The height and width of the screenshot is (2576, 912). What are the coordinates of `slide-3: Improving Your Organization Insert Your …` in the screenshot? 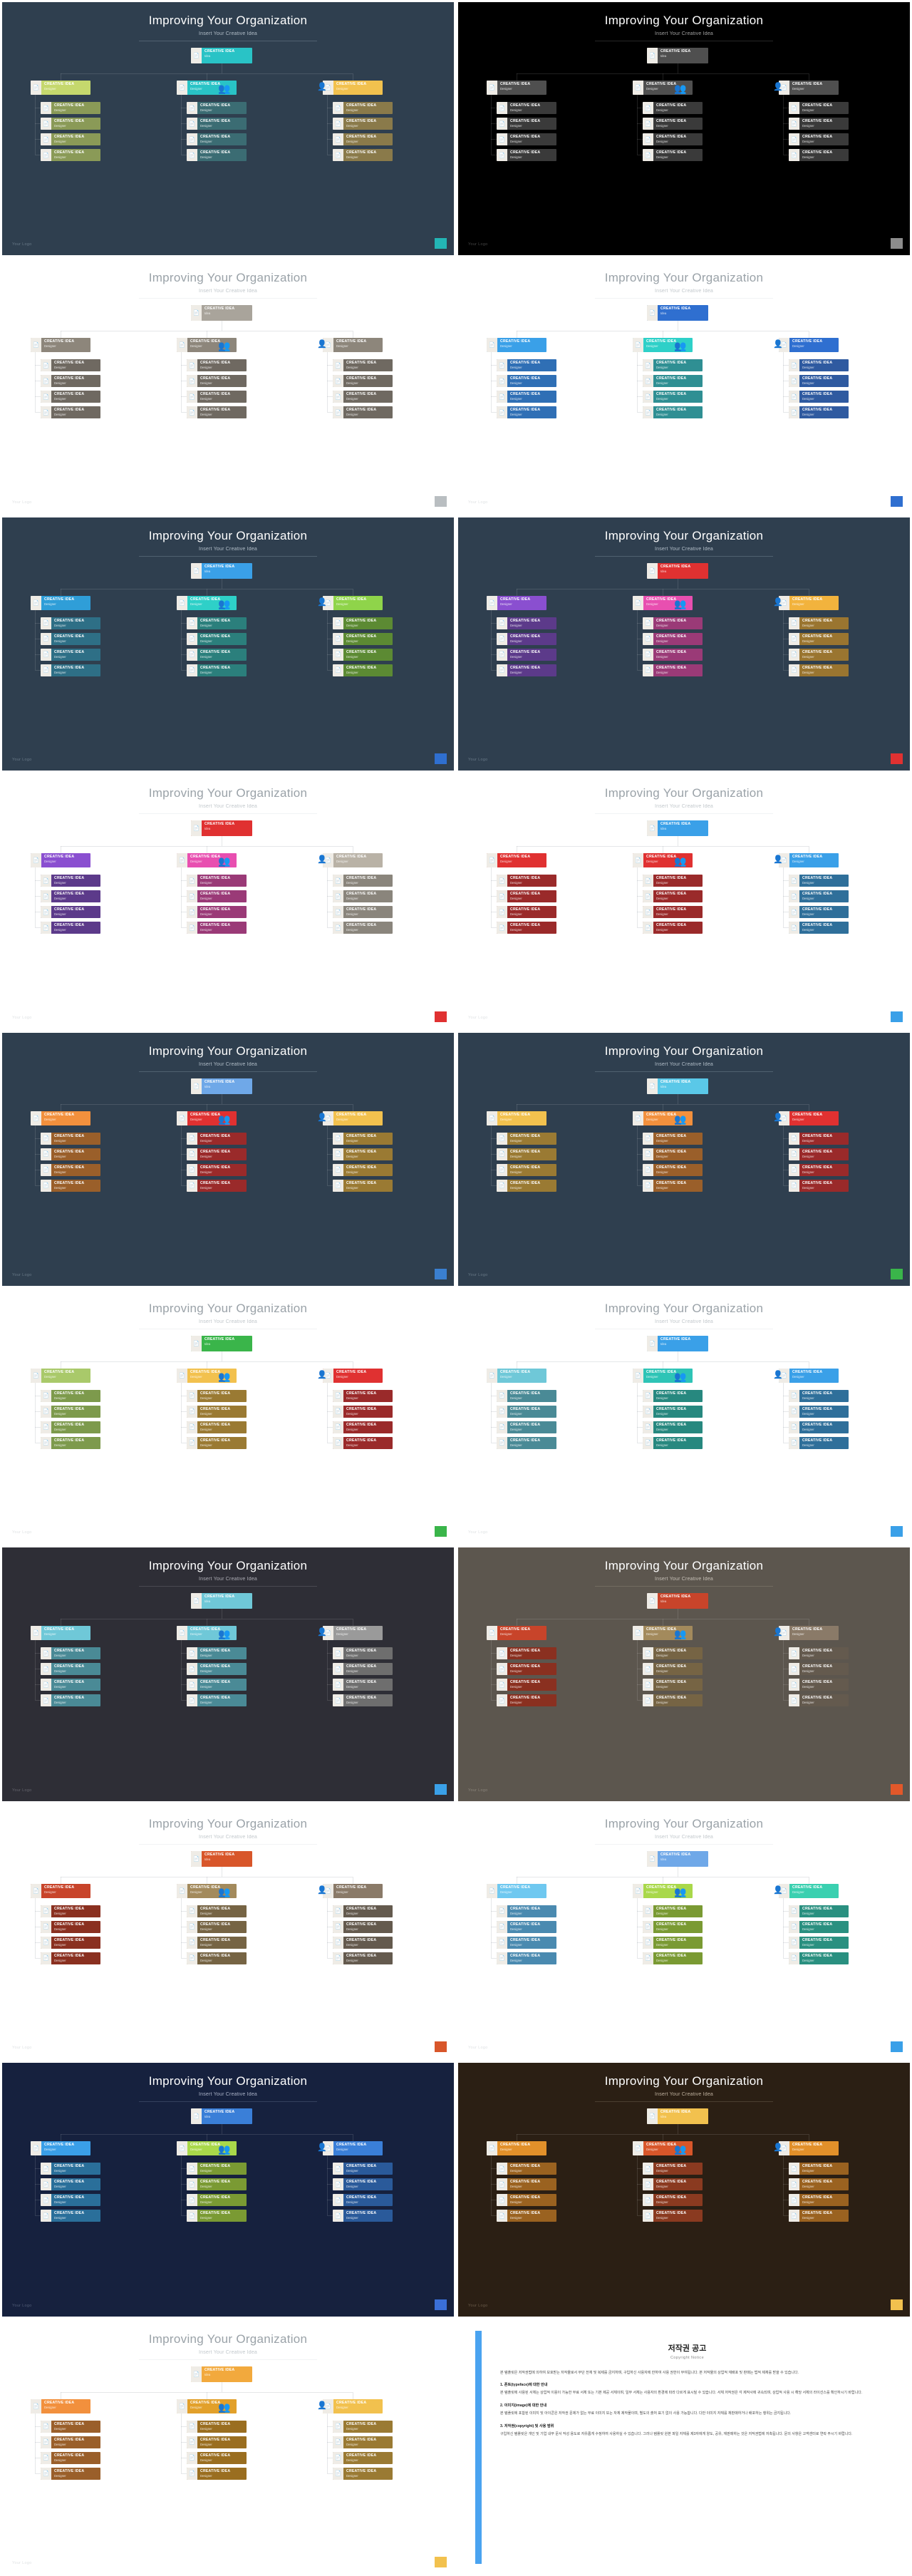 It's located at (228, 386).